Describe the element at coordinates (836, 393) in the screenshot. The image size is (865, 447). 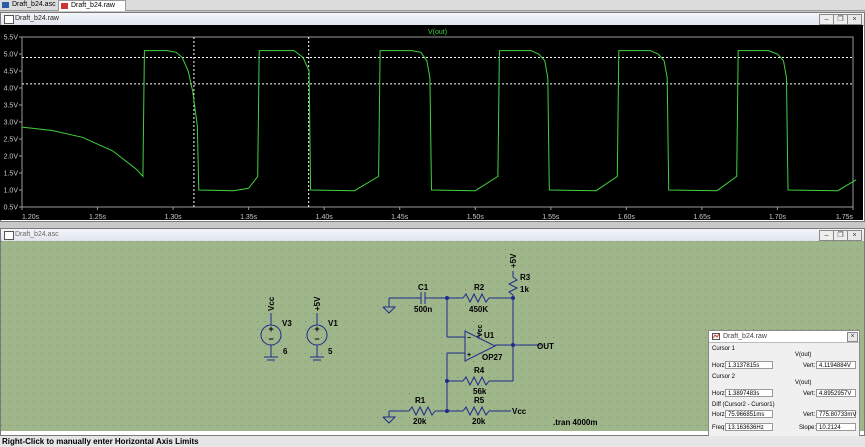
I see `cursor2-vert-field: 4.8952957V` at that location.